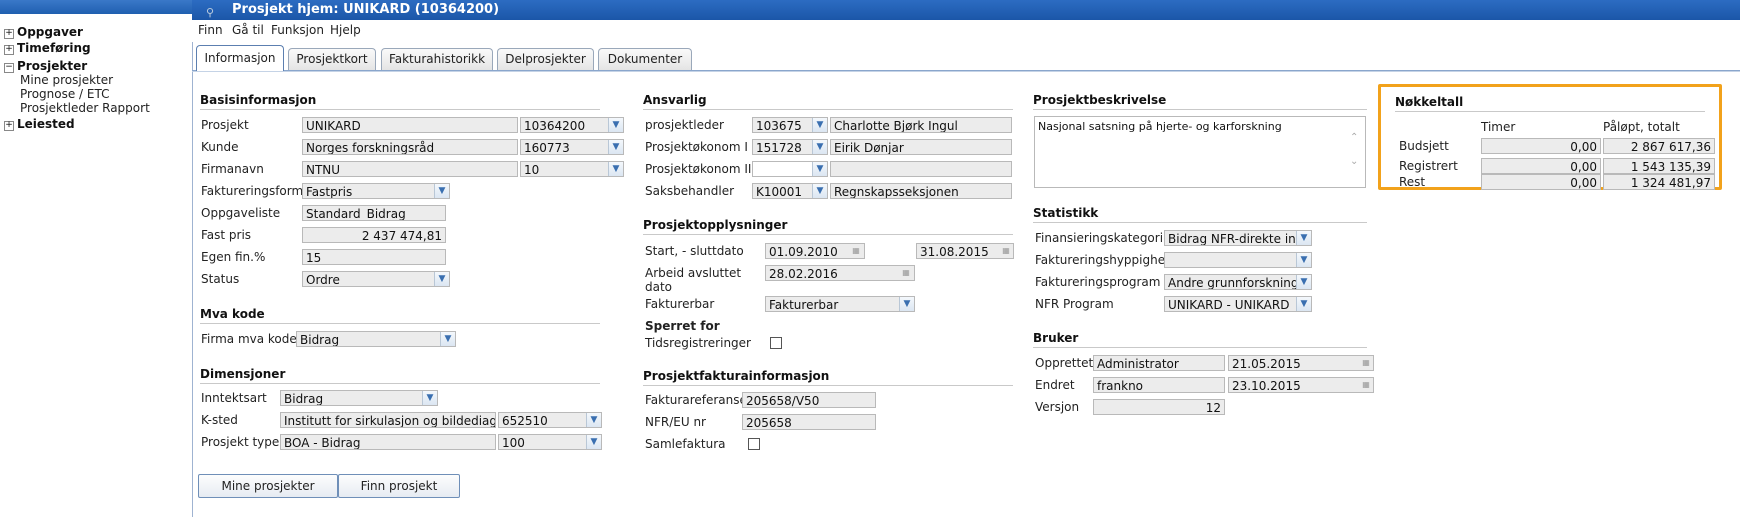 Image resolution: width=1740 pixels, height=518 pixels. What do you see at coordinates (210, 30) in the screenshot?
I see `menu-finn: Finn` at bounding box center [210, 30].